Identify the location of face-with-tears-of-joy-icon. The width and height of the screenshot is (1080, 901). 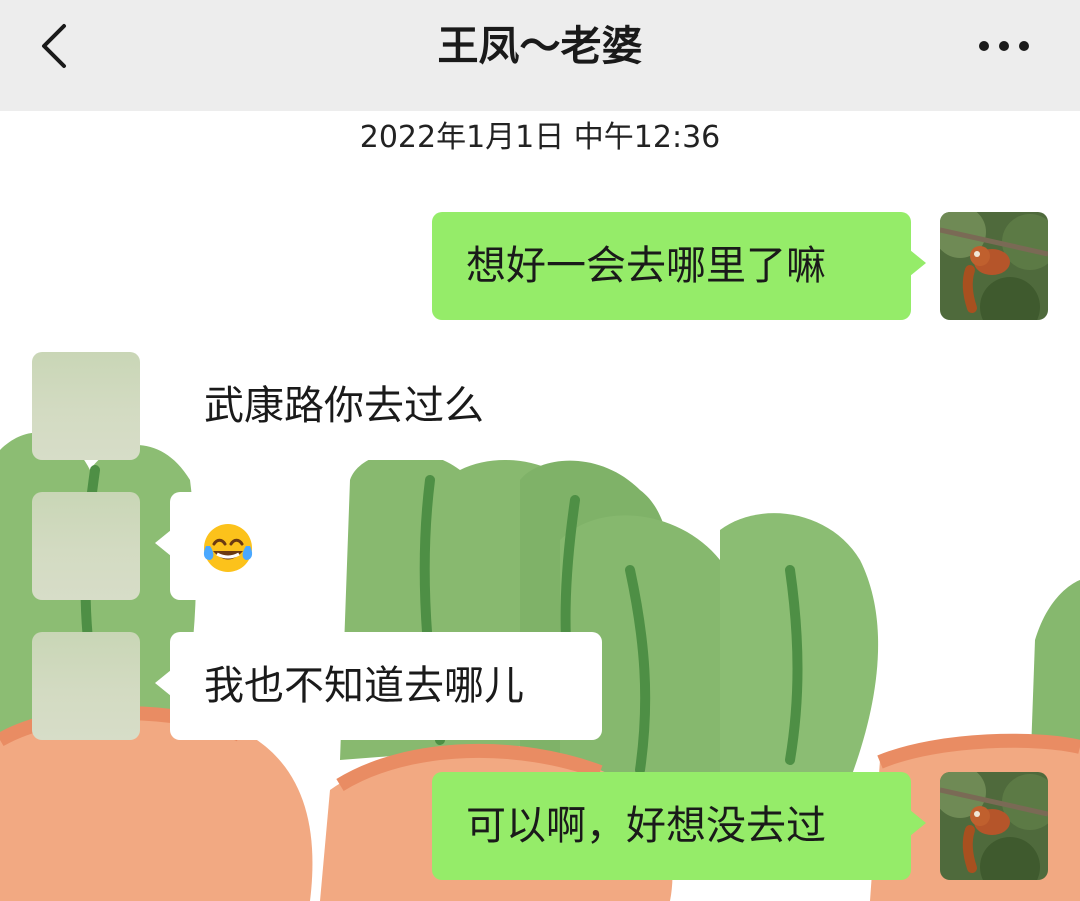
(228, 548).